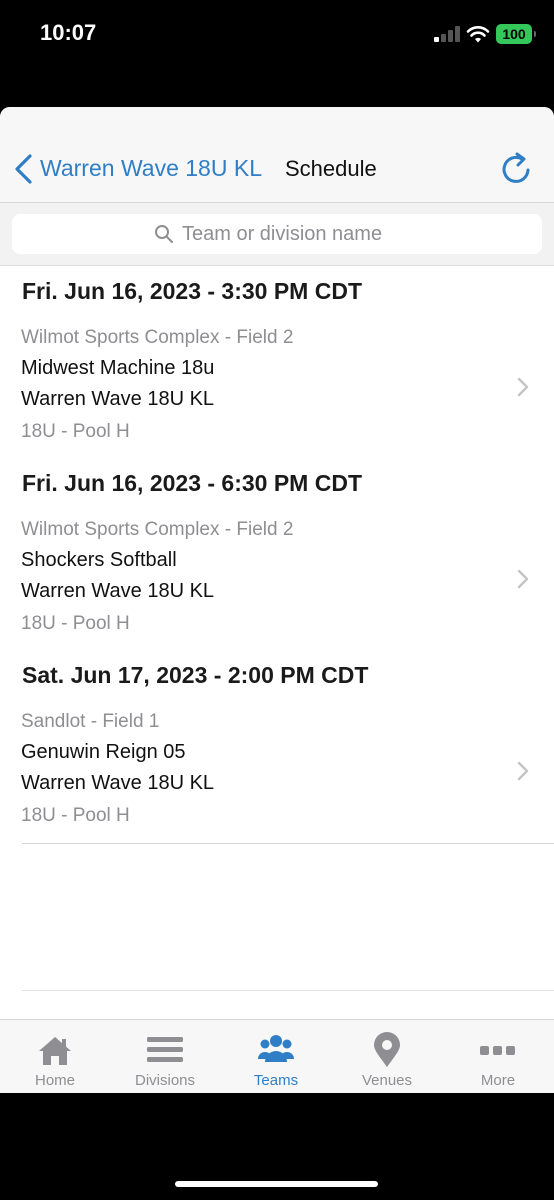 The width and height of the screenshot is (554, 1200). I want to click on tab-venues: Venues, so click(387, 1056).